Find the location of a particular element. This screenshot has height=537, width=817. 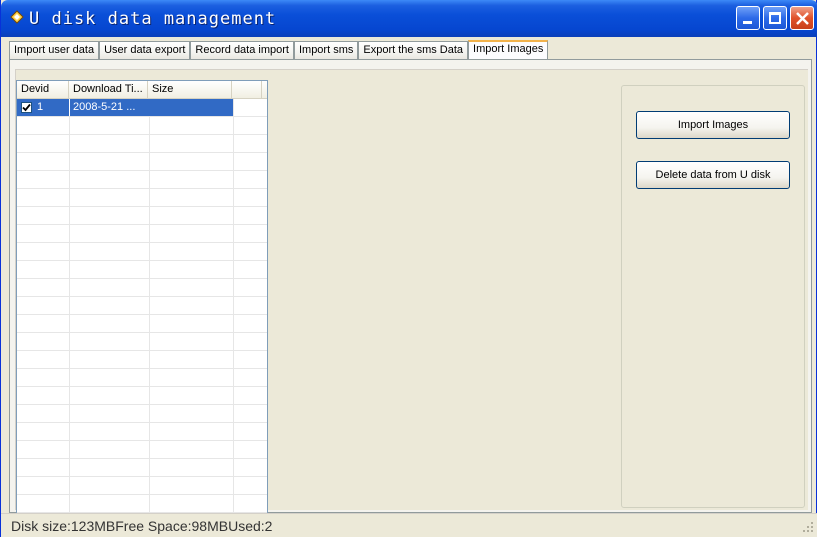

maximize-icon is located at coordinates (775, 18).